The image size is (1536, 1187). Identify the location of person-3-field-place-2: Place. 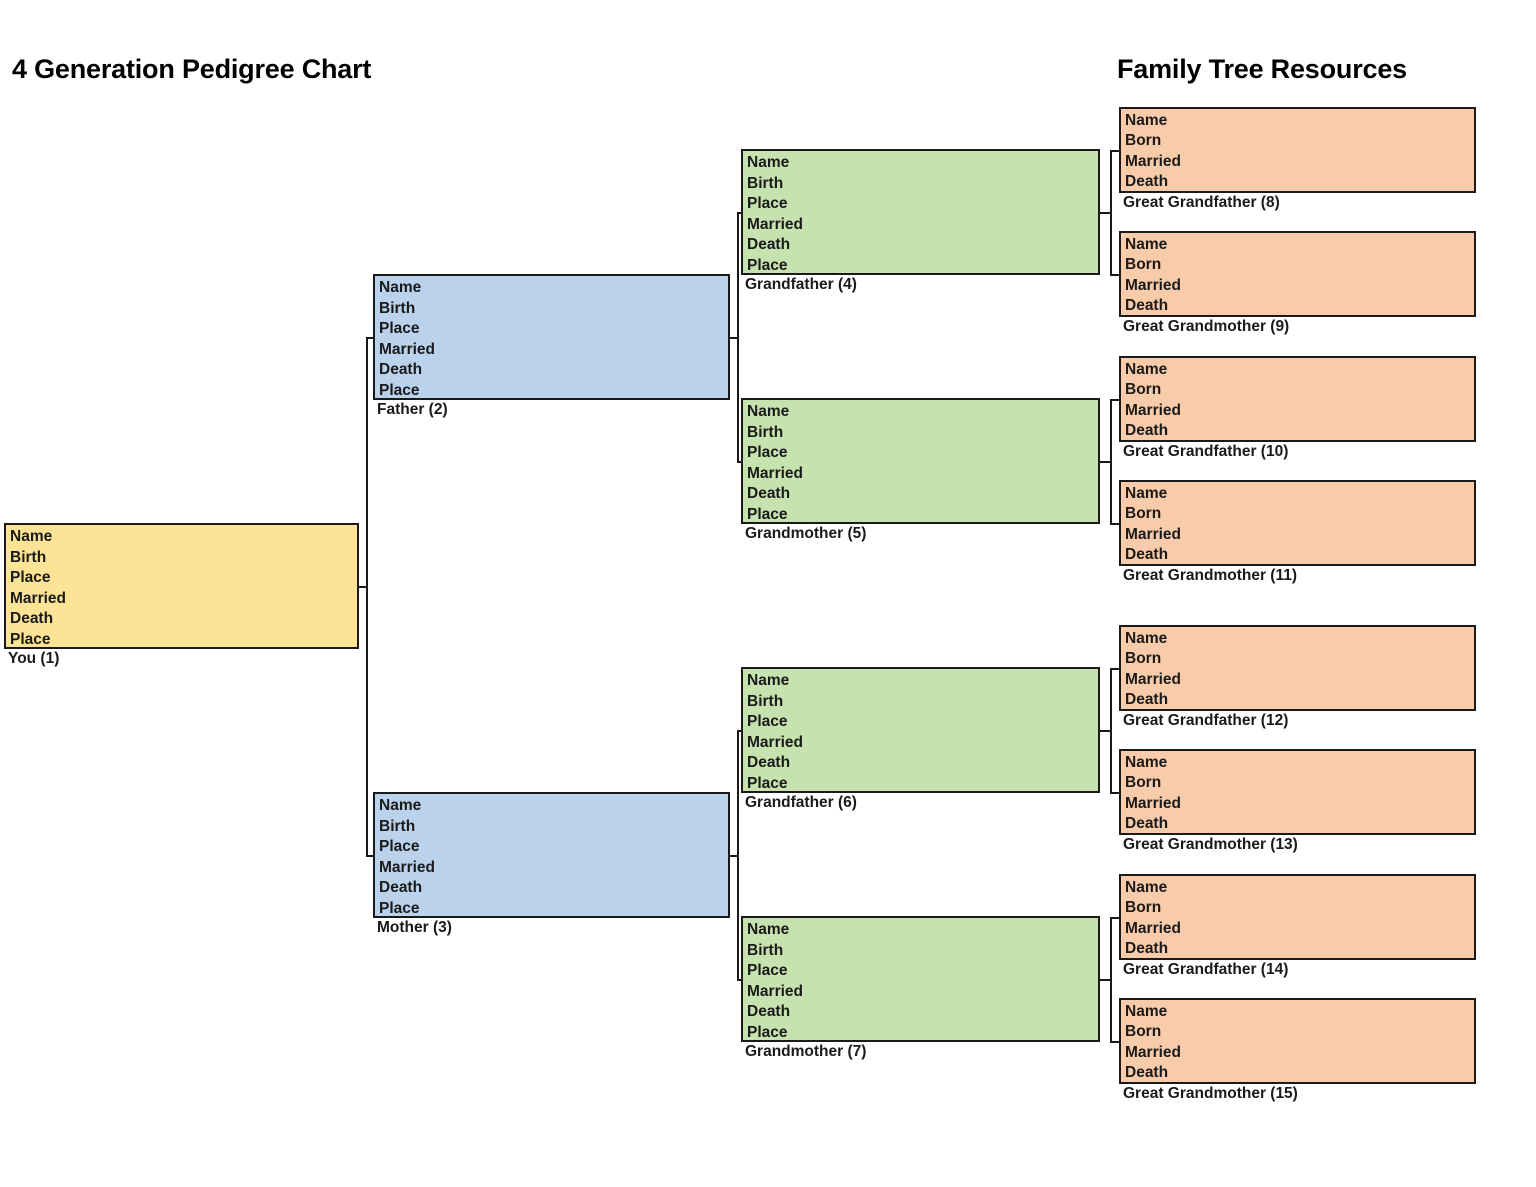
(553, 847).